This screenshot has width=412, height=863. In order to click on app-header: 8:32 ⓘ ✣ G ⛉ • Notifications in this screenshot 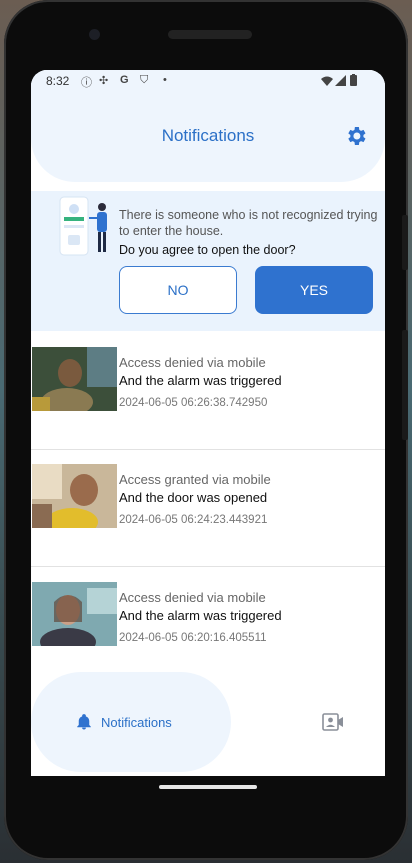, I will do `click(208, 126)`.